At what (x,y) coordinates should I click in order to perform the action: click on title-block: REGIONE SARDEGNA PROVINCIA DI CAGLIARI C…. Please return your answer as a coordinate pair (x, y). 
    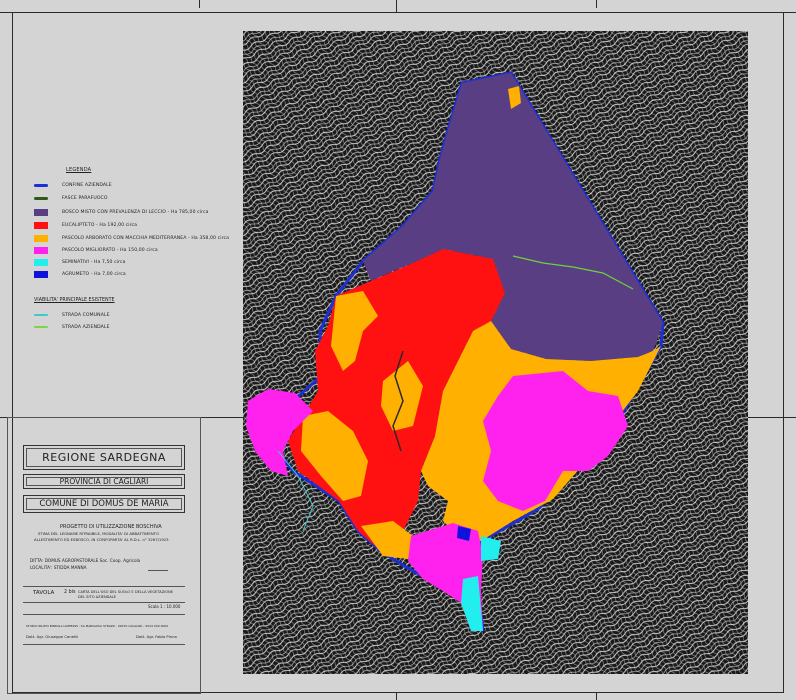
    Looking at the image, I should click on (104, 555).